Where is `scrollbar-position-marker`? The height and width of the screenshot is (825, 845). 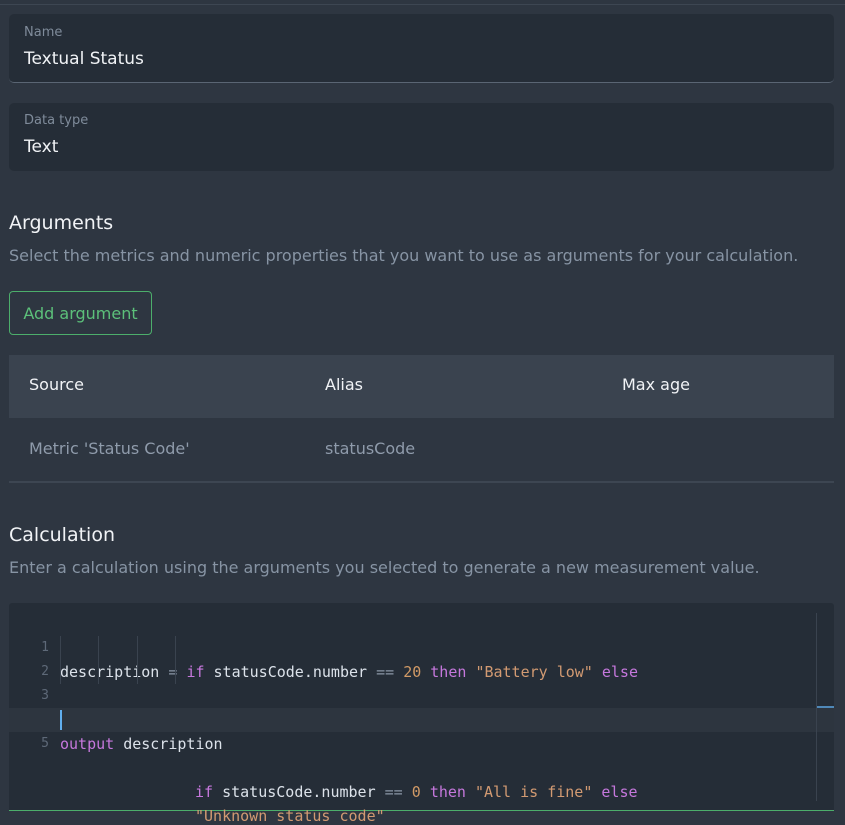
scrollbar-position-marker is located at coordinates (825, 707).